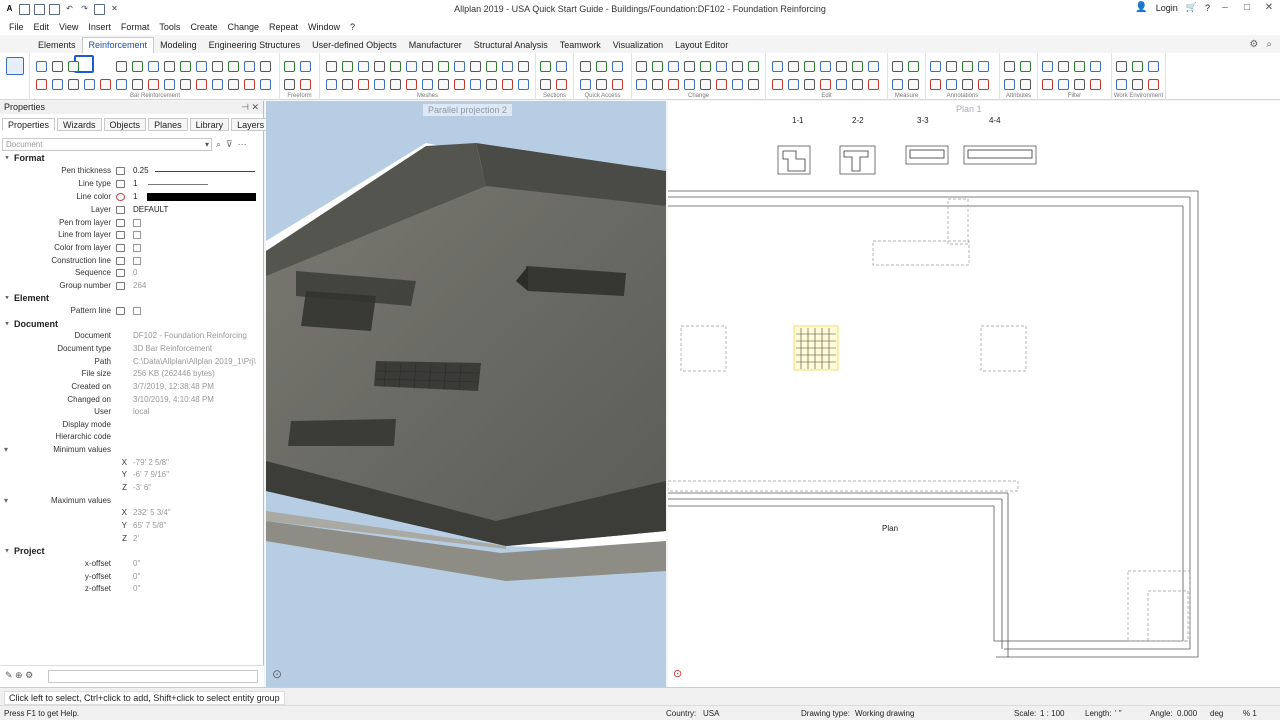 This screenshot has width=1280, height=720. Describe the element at coordinates (324, 27) in the screenshot. I see `menu-window: Window` at that location.